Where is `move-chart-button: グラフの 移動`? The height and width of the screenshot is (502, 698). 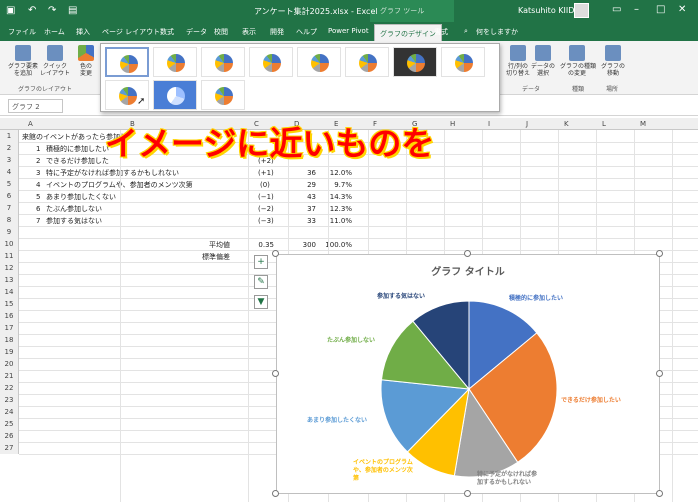
move-chart-button: グラフの 移動 is located at coordinates (613, 61).